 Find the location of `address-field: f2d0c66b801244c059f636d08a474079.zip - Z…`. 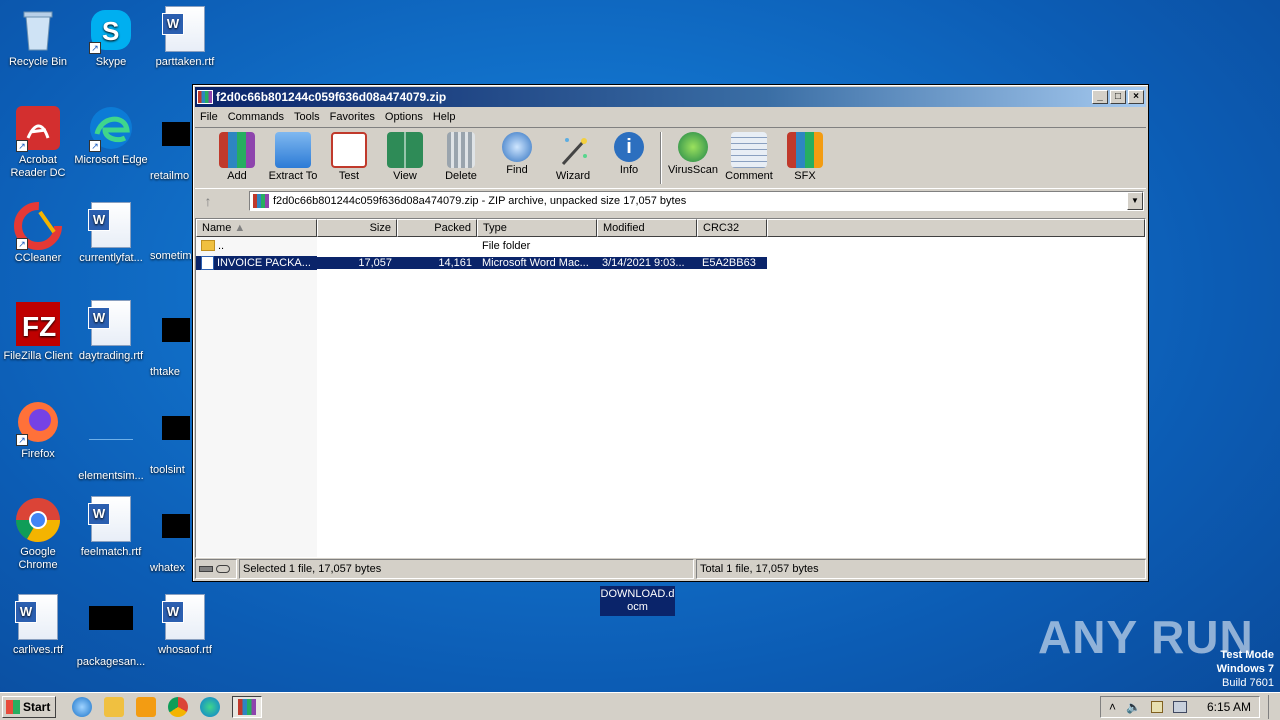

address-field: f2d0c66b801244c059f636d08a474079.zip - Z… is located at coordinates (696, 201).